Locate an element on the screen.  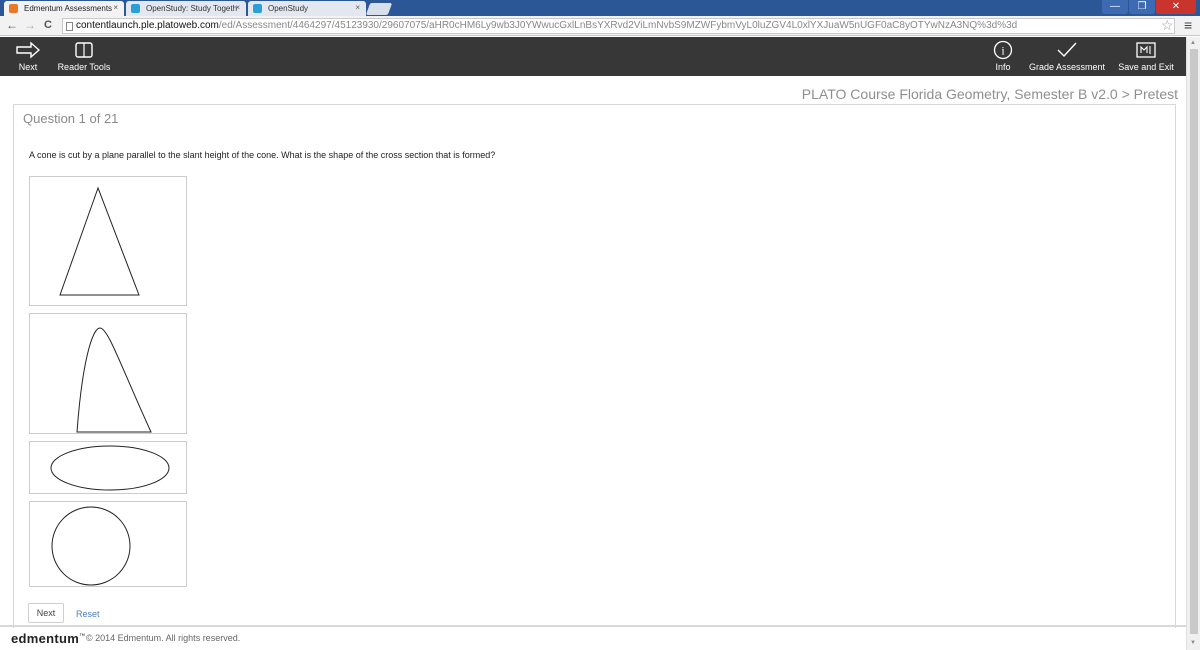
choice-option-a is located at coordinates (108, 241).